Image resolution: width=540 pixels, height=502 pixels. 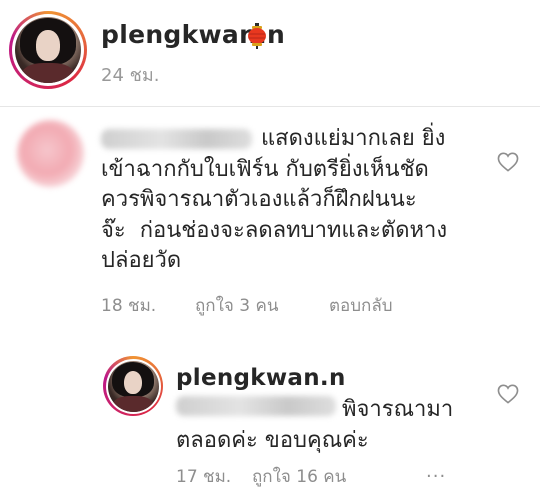 What do you see at coordinates (204, 477) in the screenshot?
I see `reply-time: 17 ชม.` at bounding box center [204, 477].